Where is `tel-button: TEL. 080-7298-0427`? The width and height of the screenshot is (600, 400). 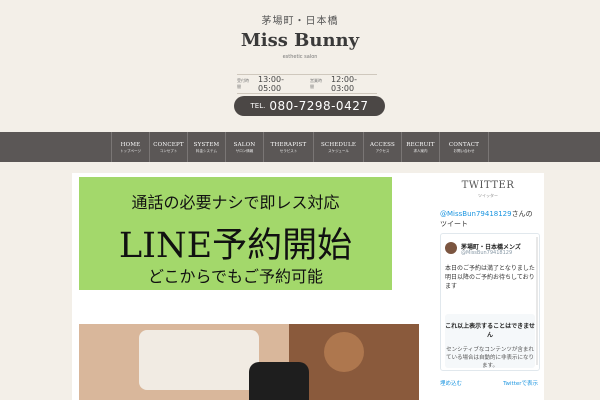 tel-button: TEL. 080-7298-0427 is located at coordinates (309, 106).